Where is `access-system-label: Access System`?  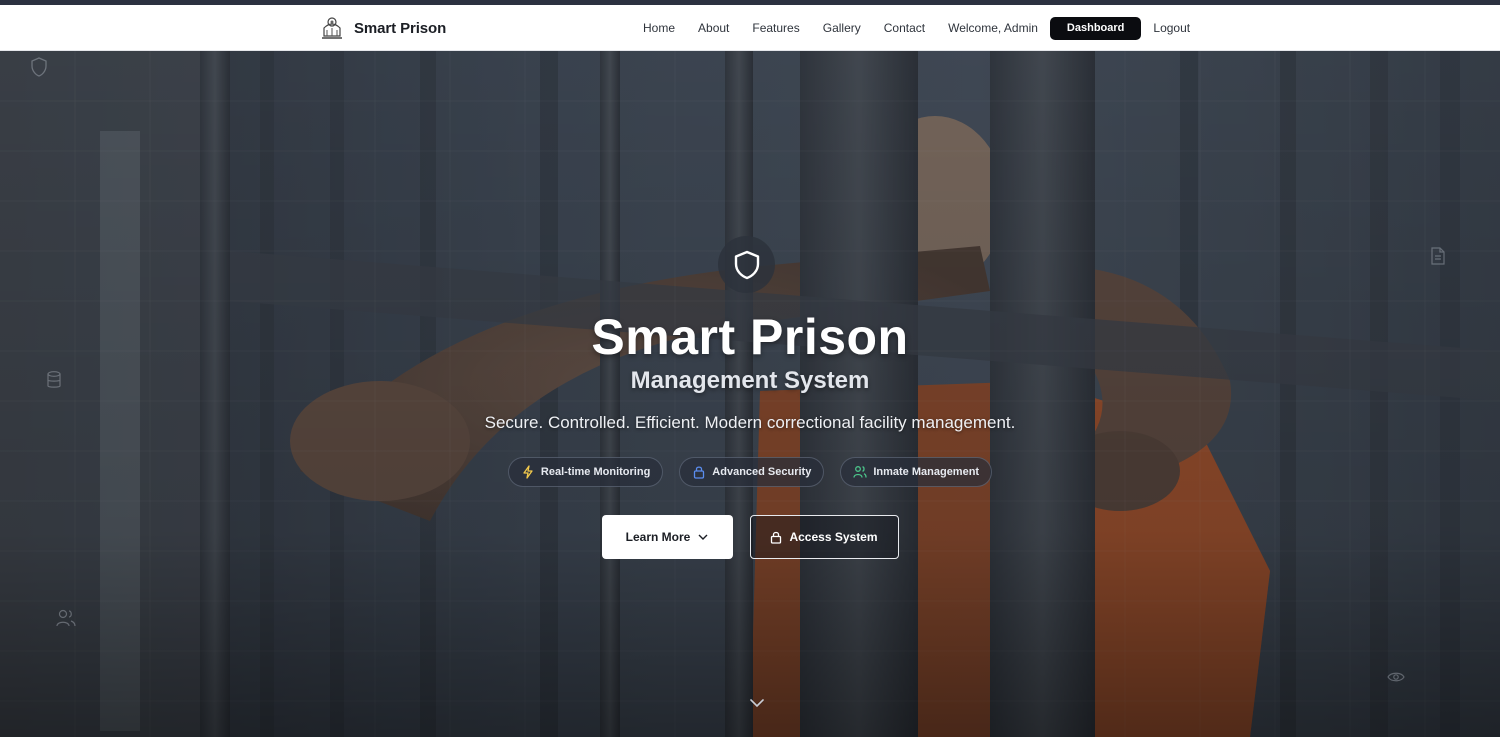
access-system-label: Access System is located at coordinates (833, 537).